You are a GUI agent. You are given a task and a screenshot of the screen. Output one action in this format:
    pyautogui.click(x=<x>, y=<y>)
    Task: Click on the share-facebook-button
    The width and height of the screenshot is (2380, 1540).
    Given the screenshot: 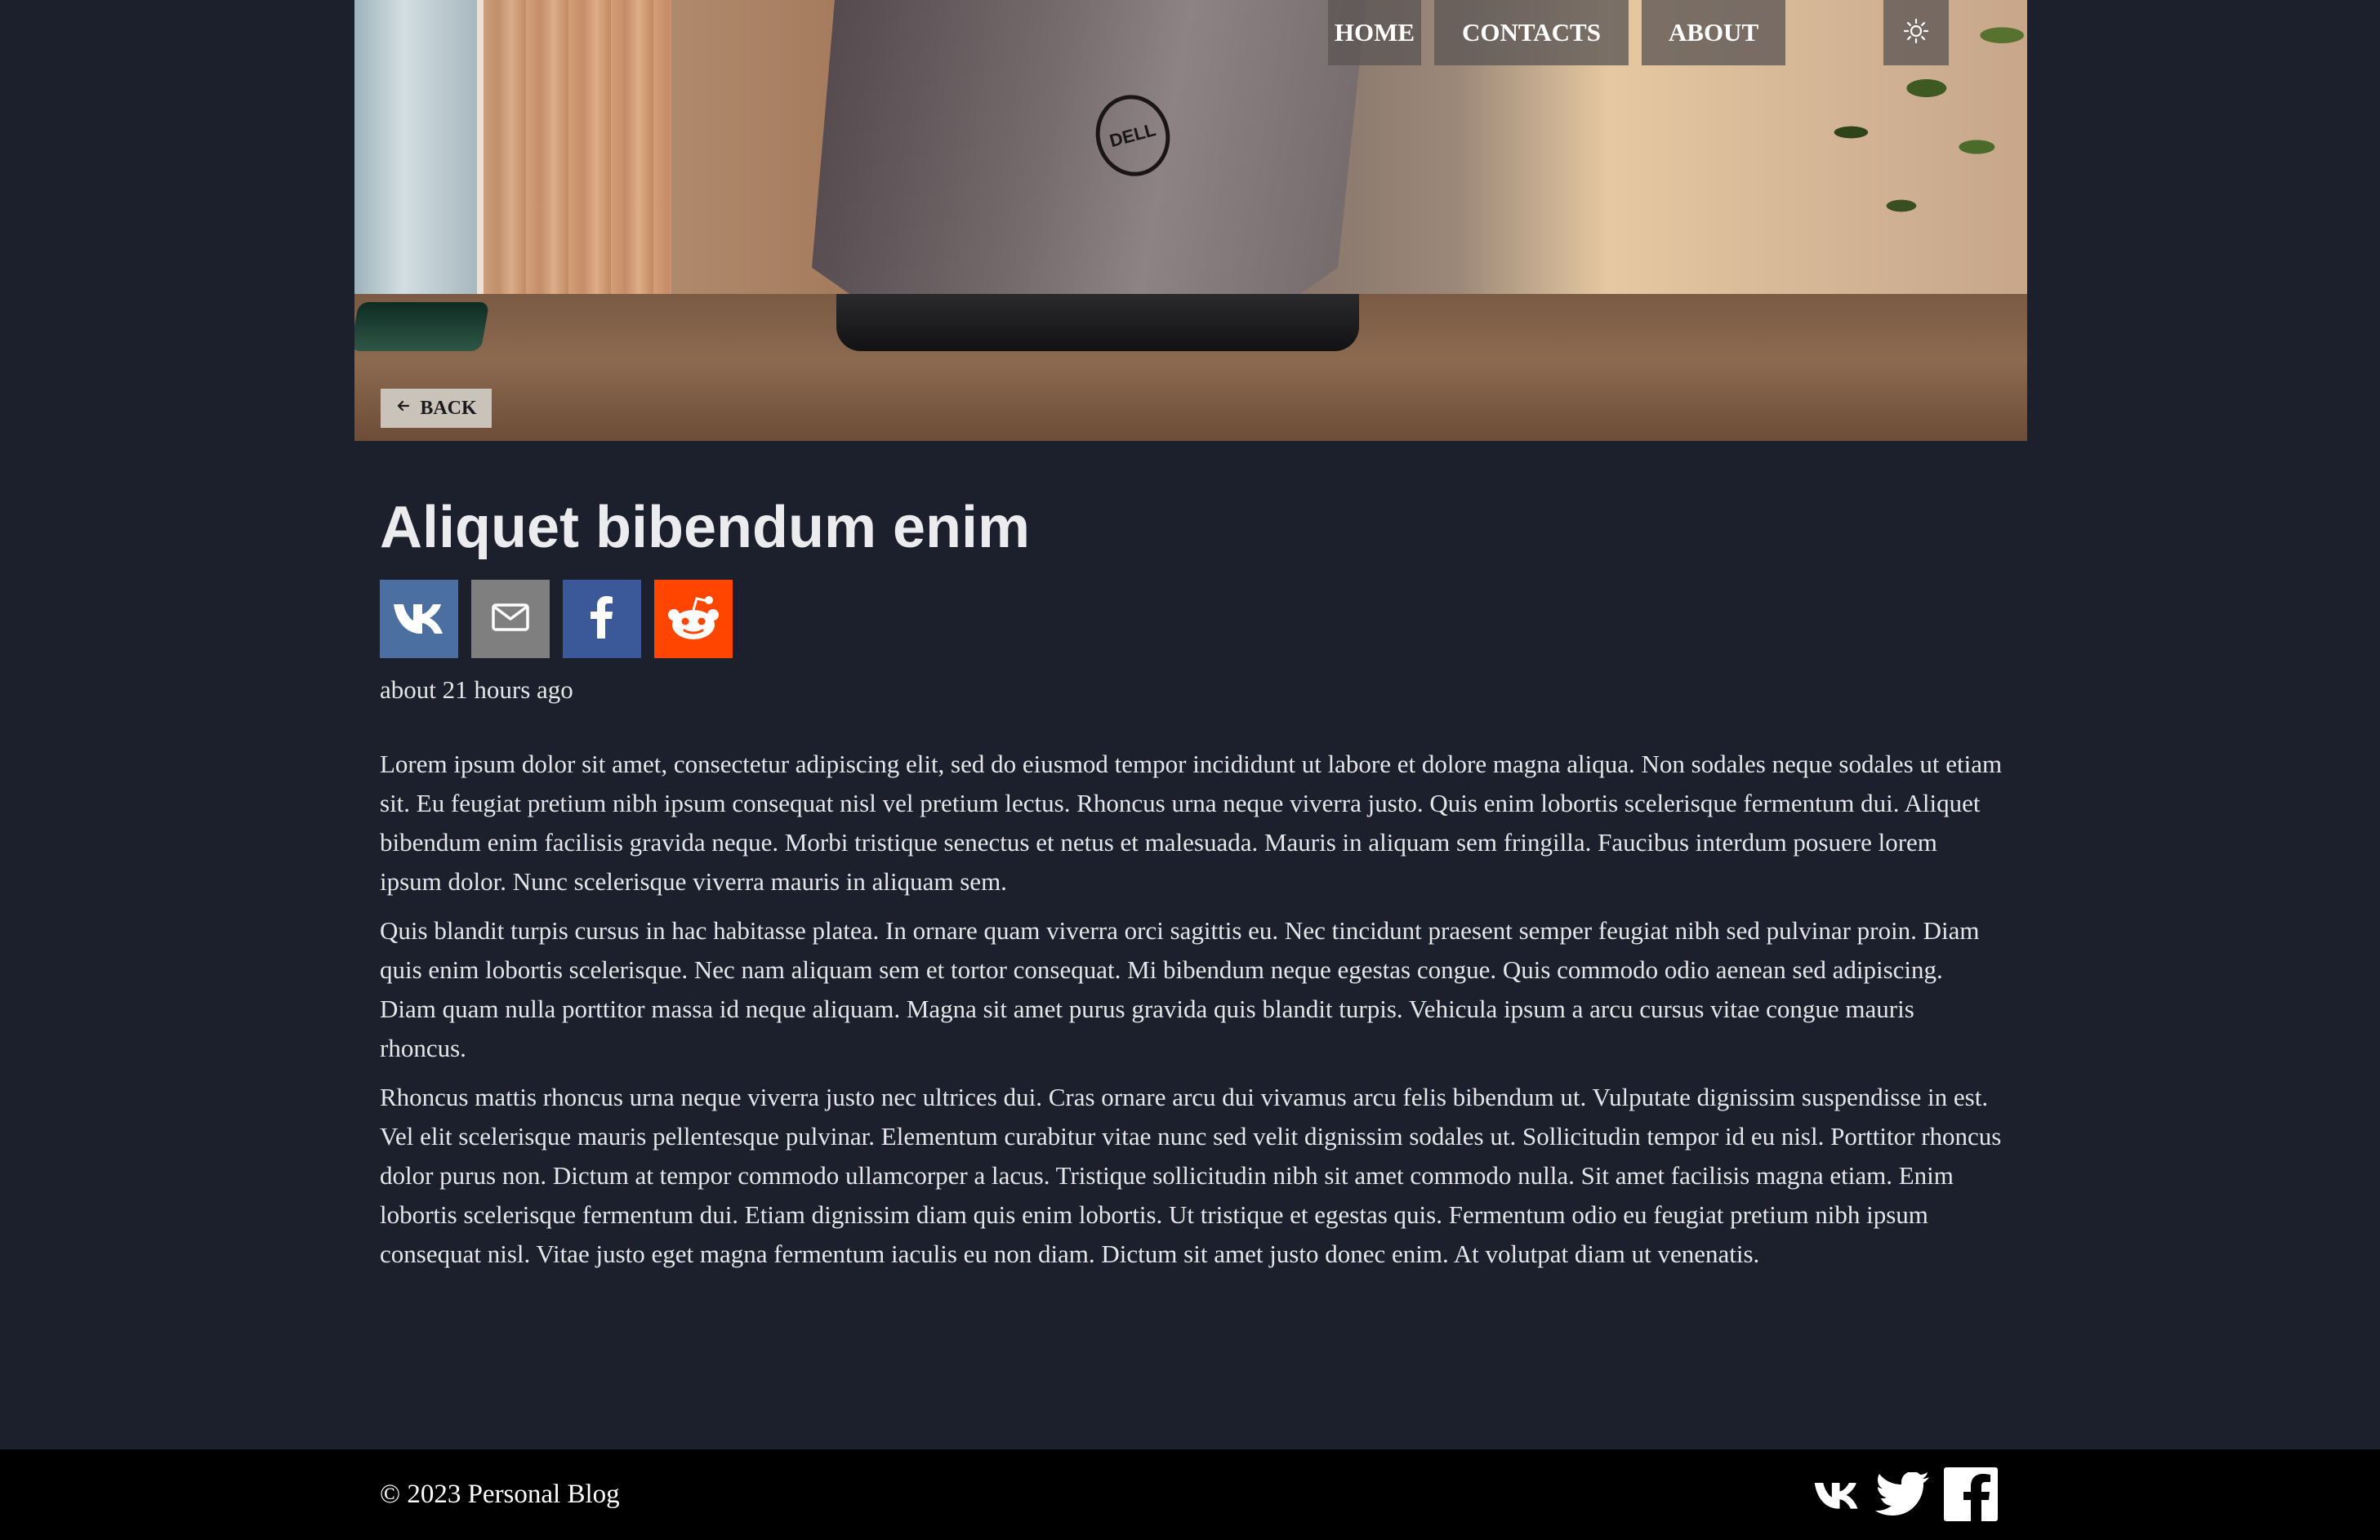 What is the action you would take?
    pyautogui.click(x=602, y=619)
    